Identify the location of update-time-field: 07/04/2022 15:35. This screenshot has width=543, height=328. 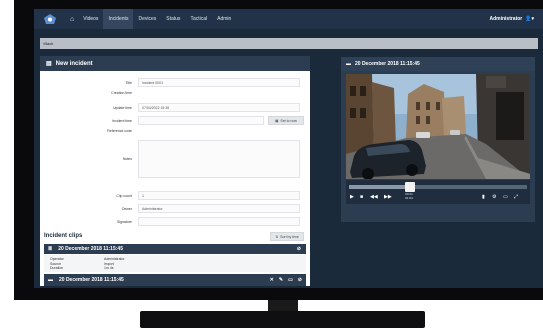
(219, 107).